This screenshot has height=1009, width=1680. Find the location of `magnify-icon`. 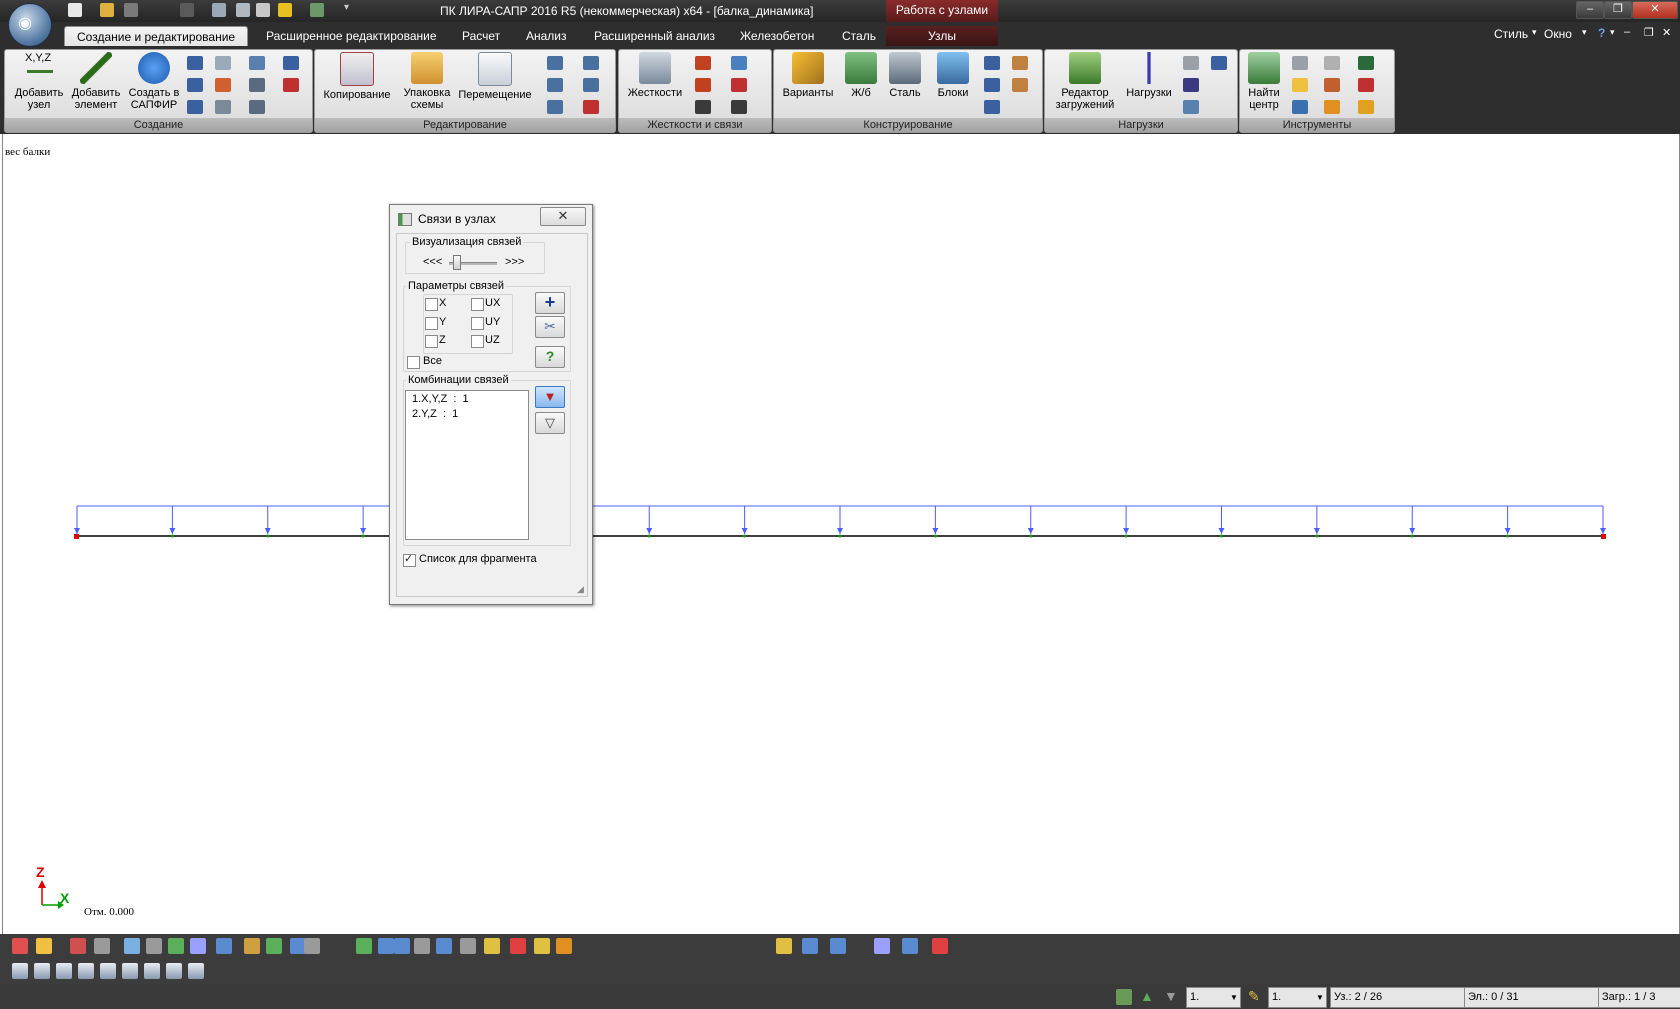

magnify-icon is located at coordinates (444, 946).